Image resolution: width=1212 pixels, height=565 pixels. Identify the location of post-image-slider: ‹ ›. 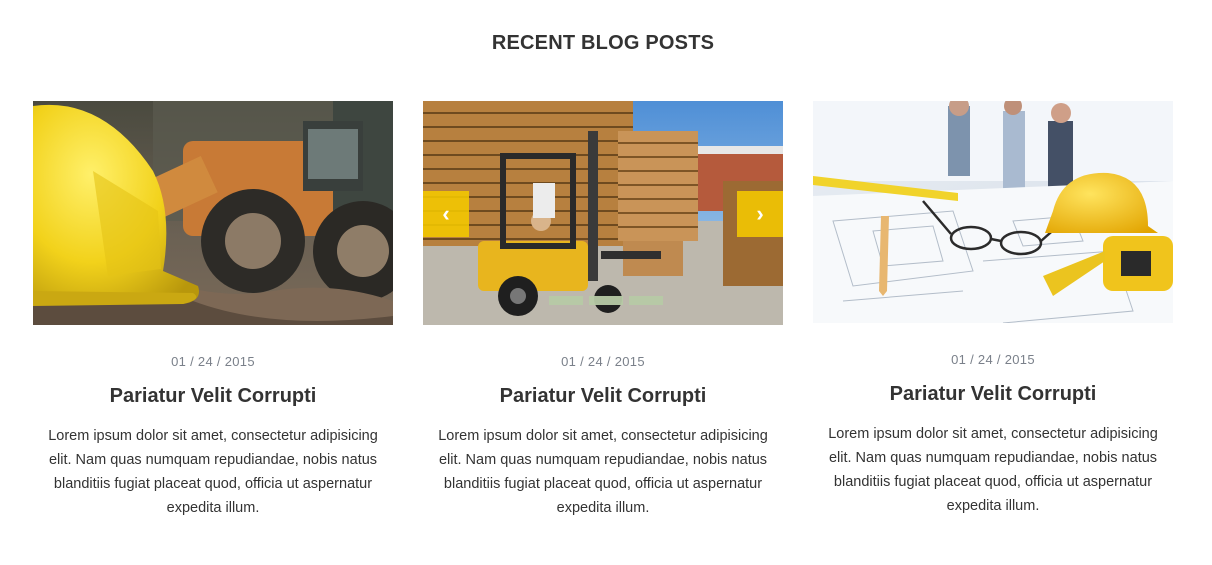
(603, 213).